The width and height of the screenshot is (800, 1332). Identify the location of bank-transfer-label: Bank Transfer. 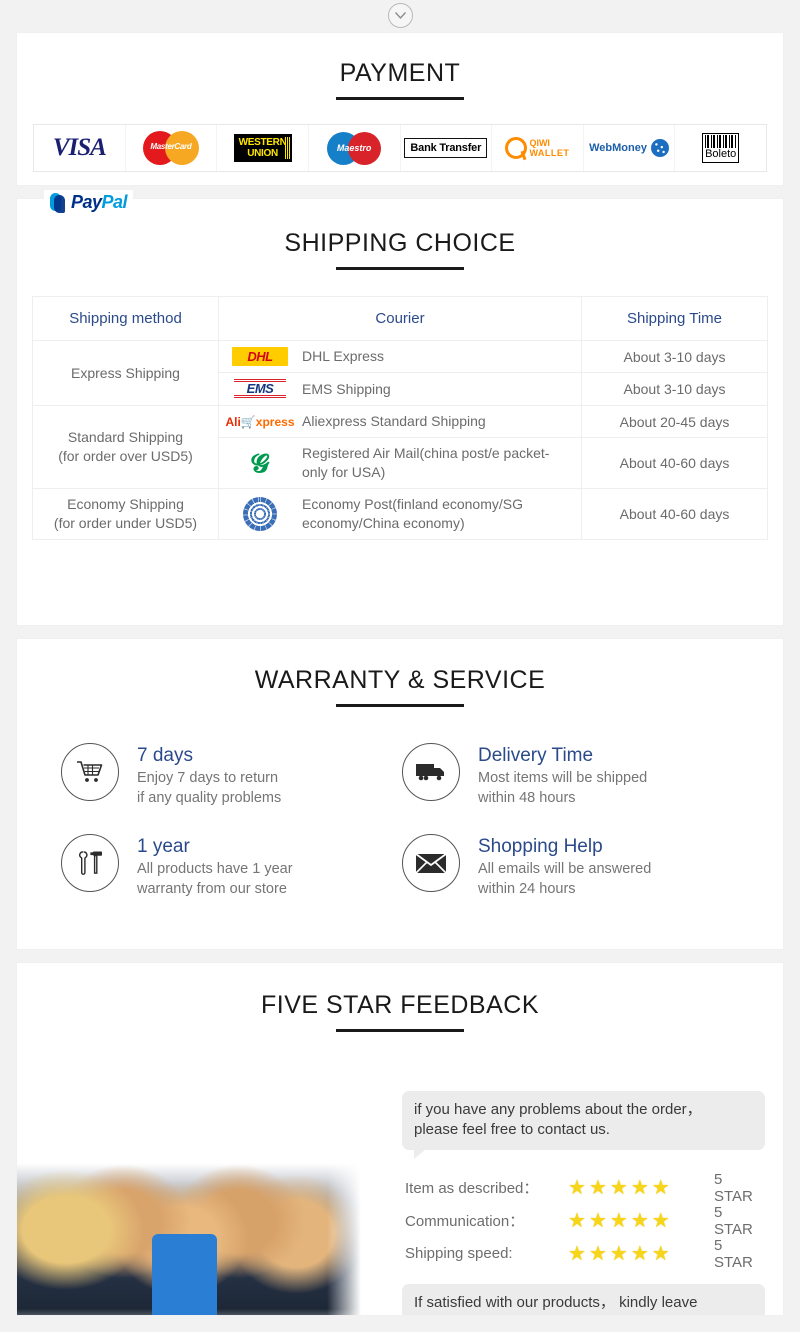
(446, 148).